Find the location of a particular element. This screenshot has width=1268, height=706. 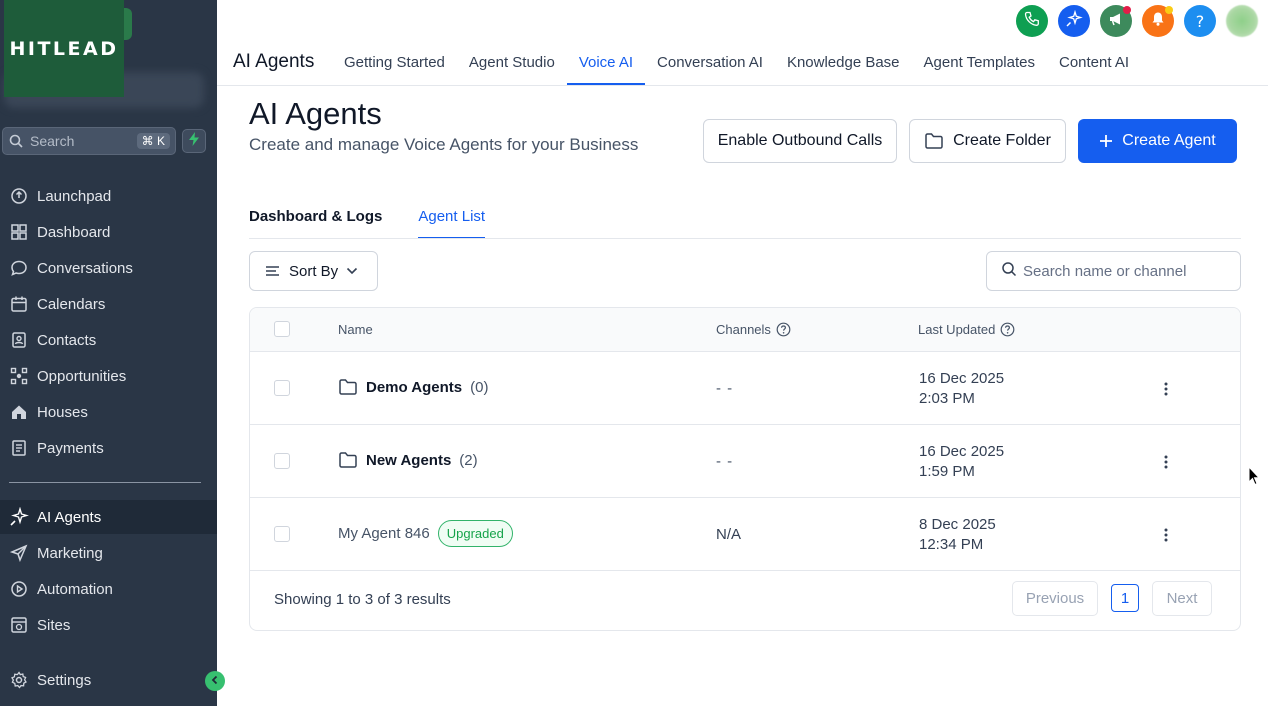

sidebar-item-dashboard: Dashboard is located at coordinates (108, 232).